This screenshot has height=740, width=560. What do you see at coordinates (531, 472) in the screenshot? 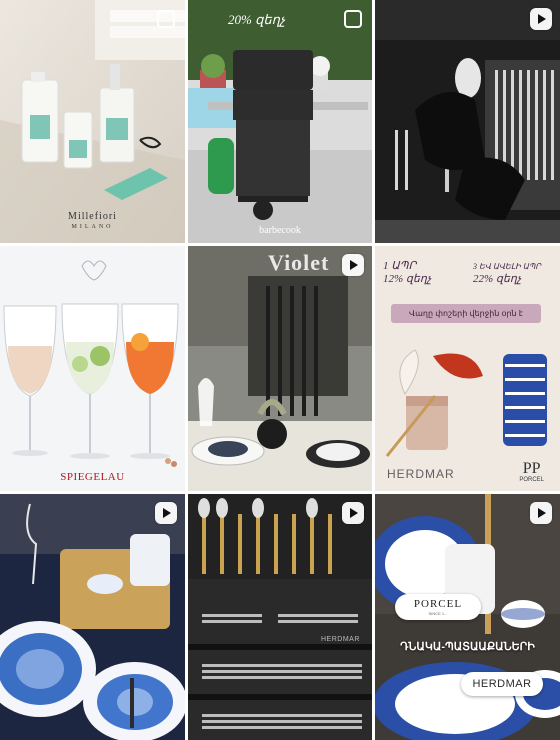
I see `brand-watermark-porcel: PP PORCEL` at bounding box center [531, 472].